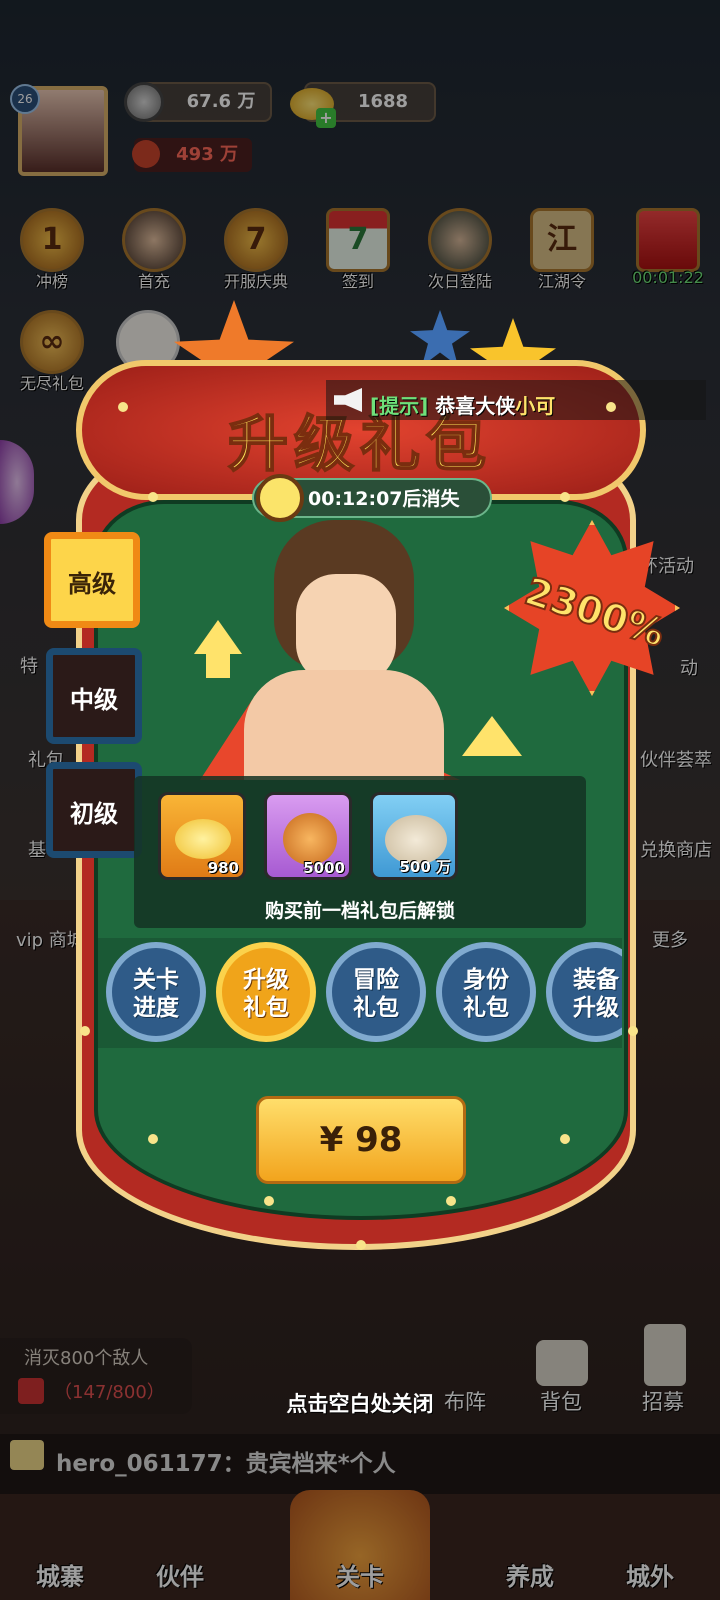  Describe the element at coordinates (384, 499) in the screenshot. I see `timer-text: 00:12:07后消失` at that location.